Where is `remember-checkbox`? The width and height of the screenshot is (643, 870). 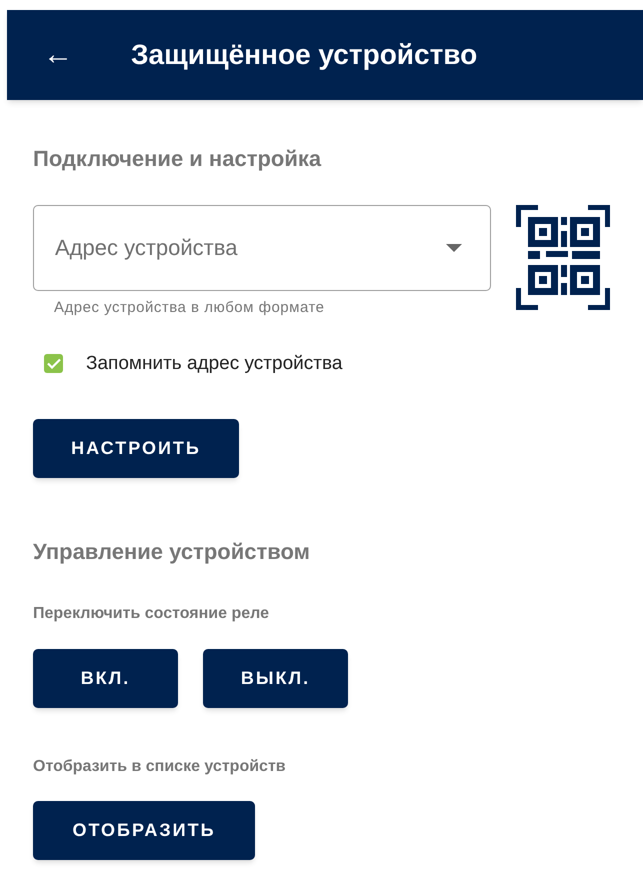 remember-checkbox is located at coordinates (53, 364).